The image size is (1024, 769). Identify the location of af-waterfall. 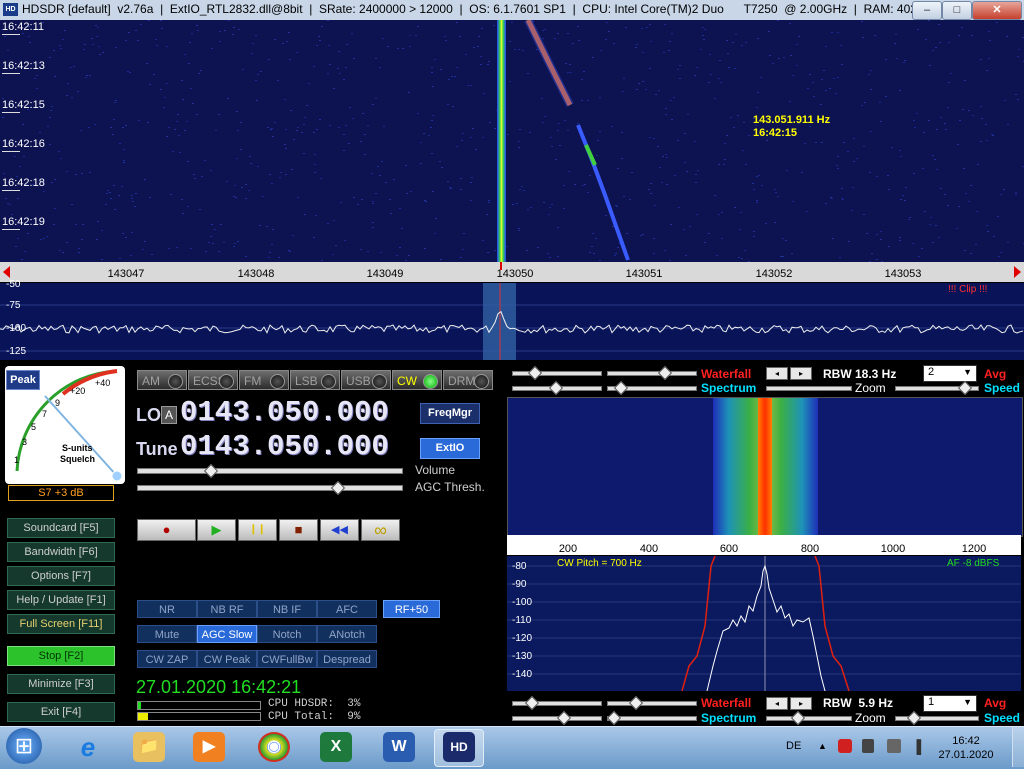
(765, 467).